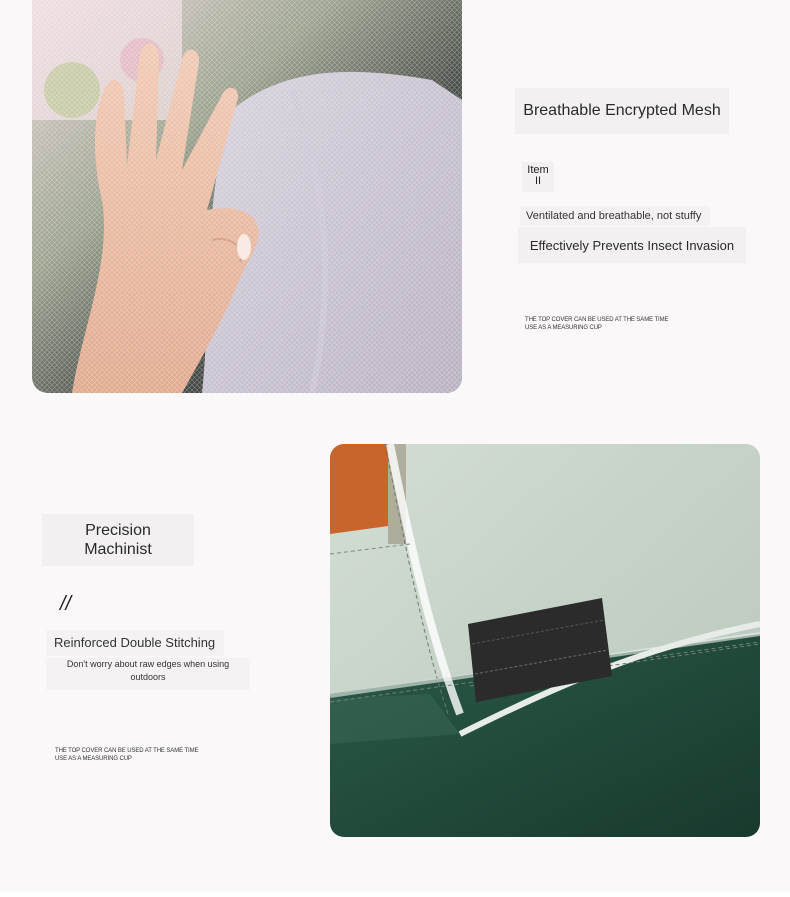 This screenshot has width=790, height=897. What do you see at coordinates (148, 677) in the screenshot?
I see `description-line: outdoors` at bounding box center [148, 677].